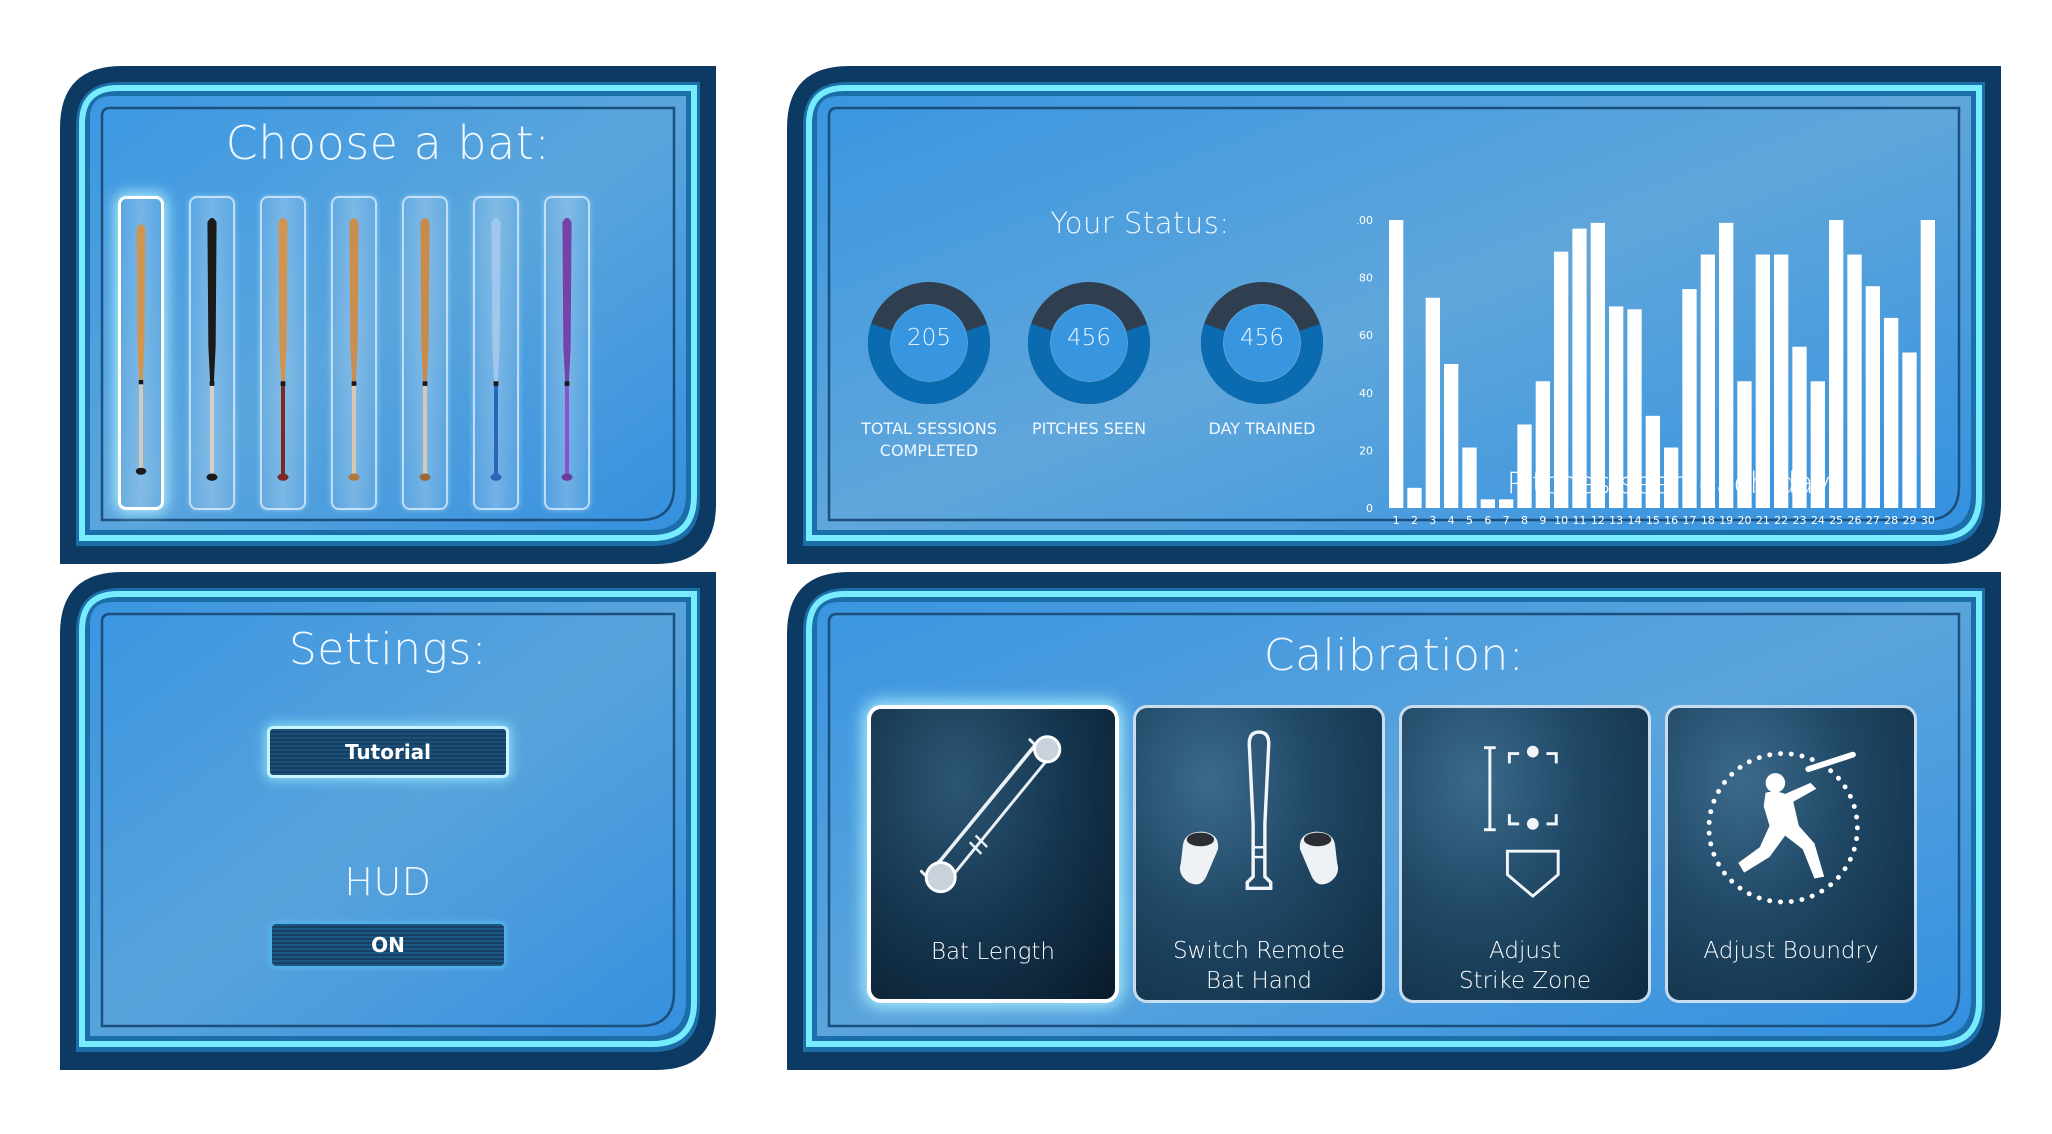 This screenshot has width=2052, height=1134. I want to click on pitches-donut: 456, so click(1089, 343).